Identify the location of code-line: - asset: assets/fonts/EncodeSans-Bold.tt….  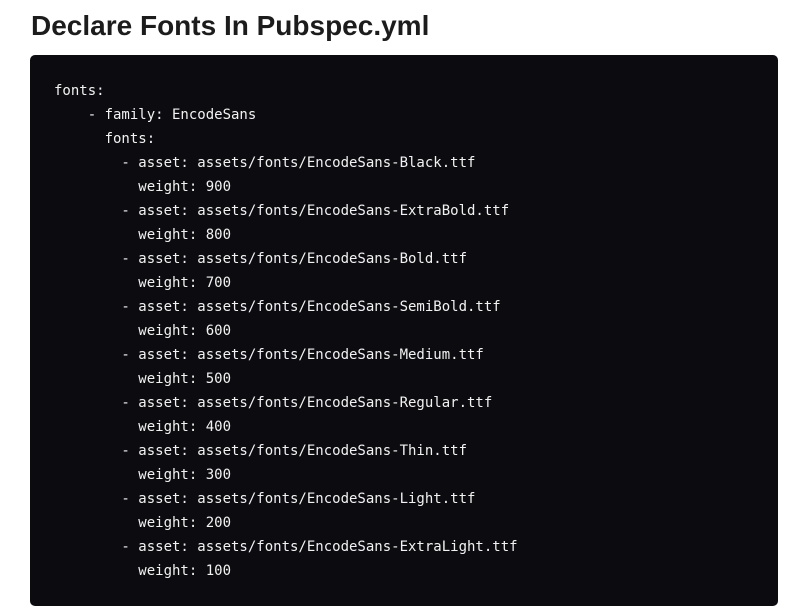
(261, 259).